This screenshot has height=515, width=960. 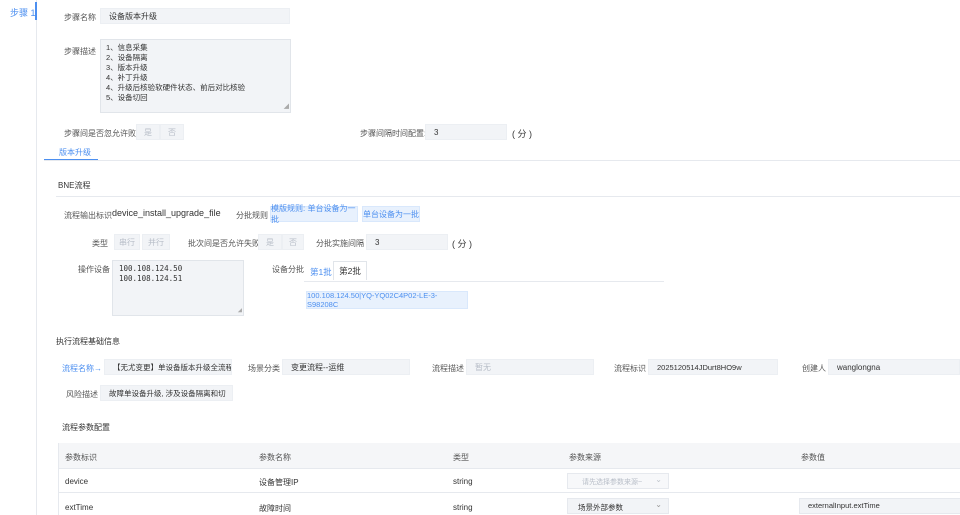 What do you see at coordinates (127, 67) in the screenshot?
I see `step-desc-line: 3、版本升级` at bounding box center [127, 67].